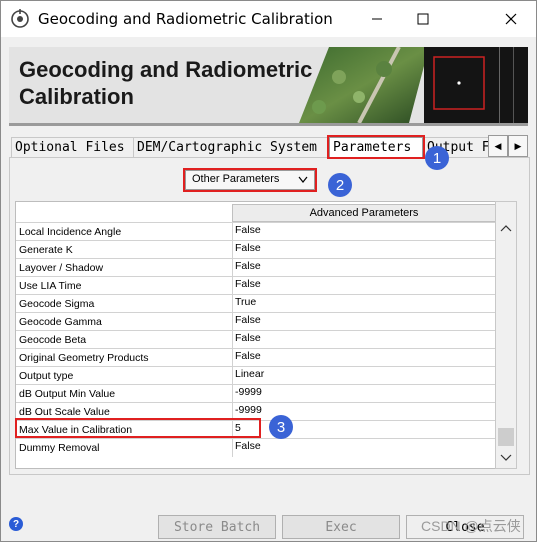 Image resolution: width=537 pixels, height=542 pixels. I want to click on table-row: Dummy Removal False, so click(256, 447).